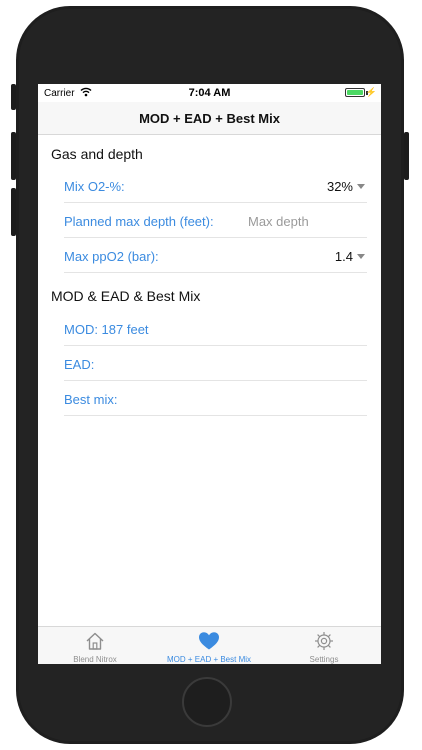  Describe the element at coordinates (209, 641) in the screenshot. I see `heart-icon` at that location.